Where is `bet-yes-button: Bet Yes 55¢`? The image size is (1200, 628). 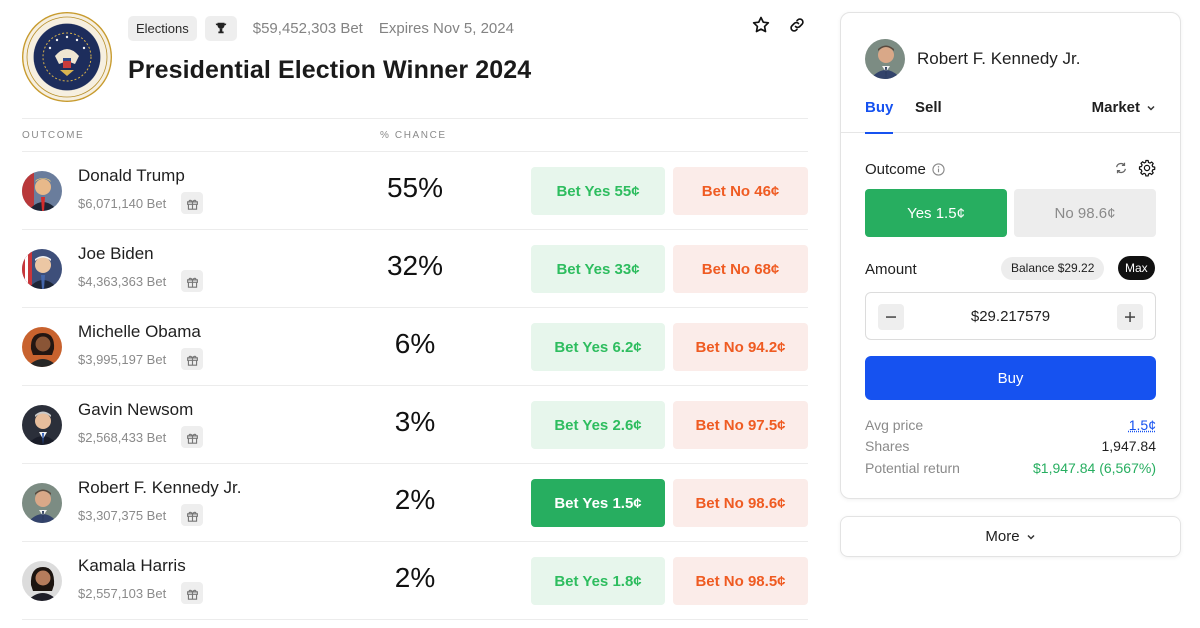
bet-yes-button: Bet Yes 55¢ is located at coordinates (598, 191).